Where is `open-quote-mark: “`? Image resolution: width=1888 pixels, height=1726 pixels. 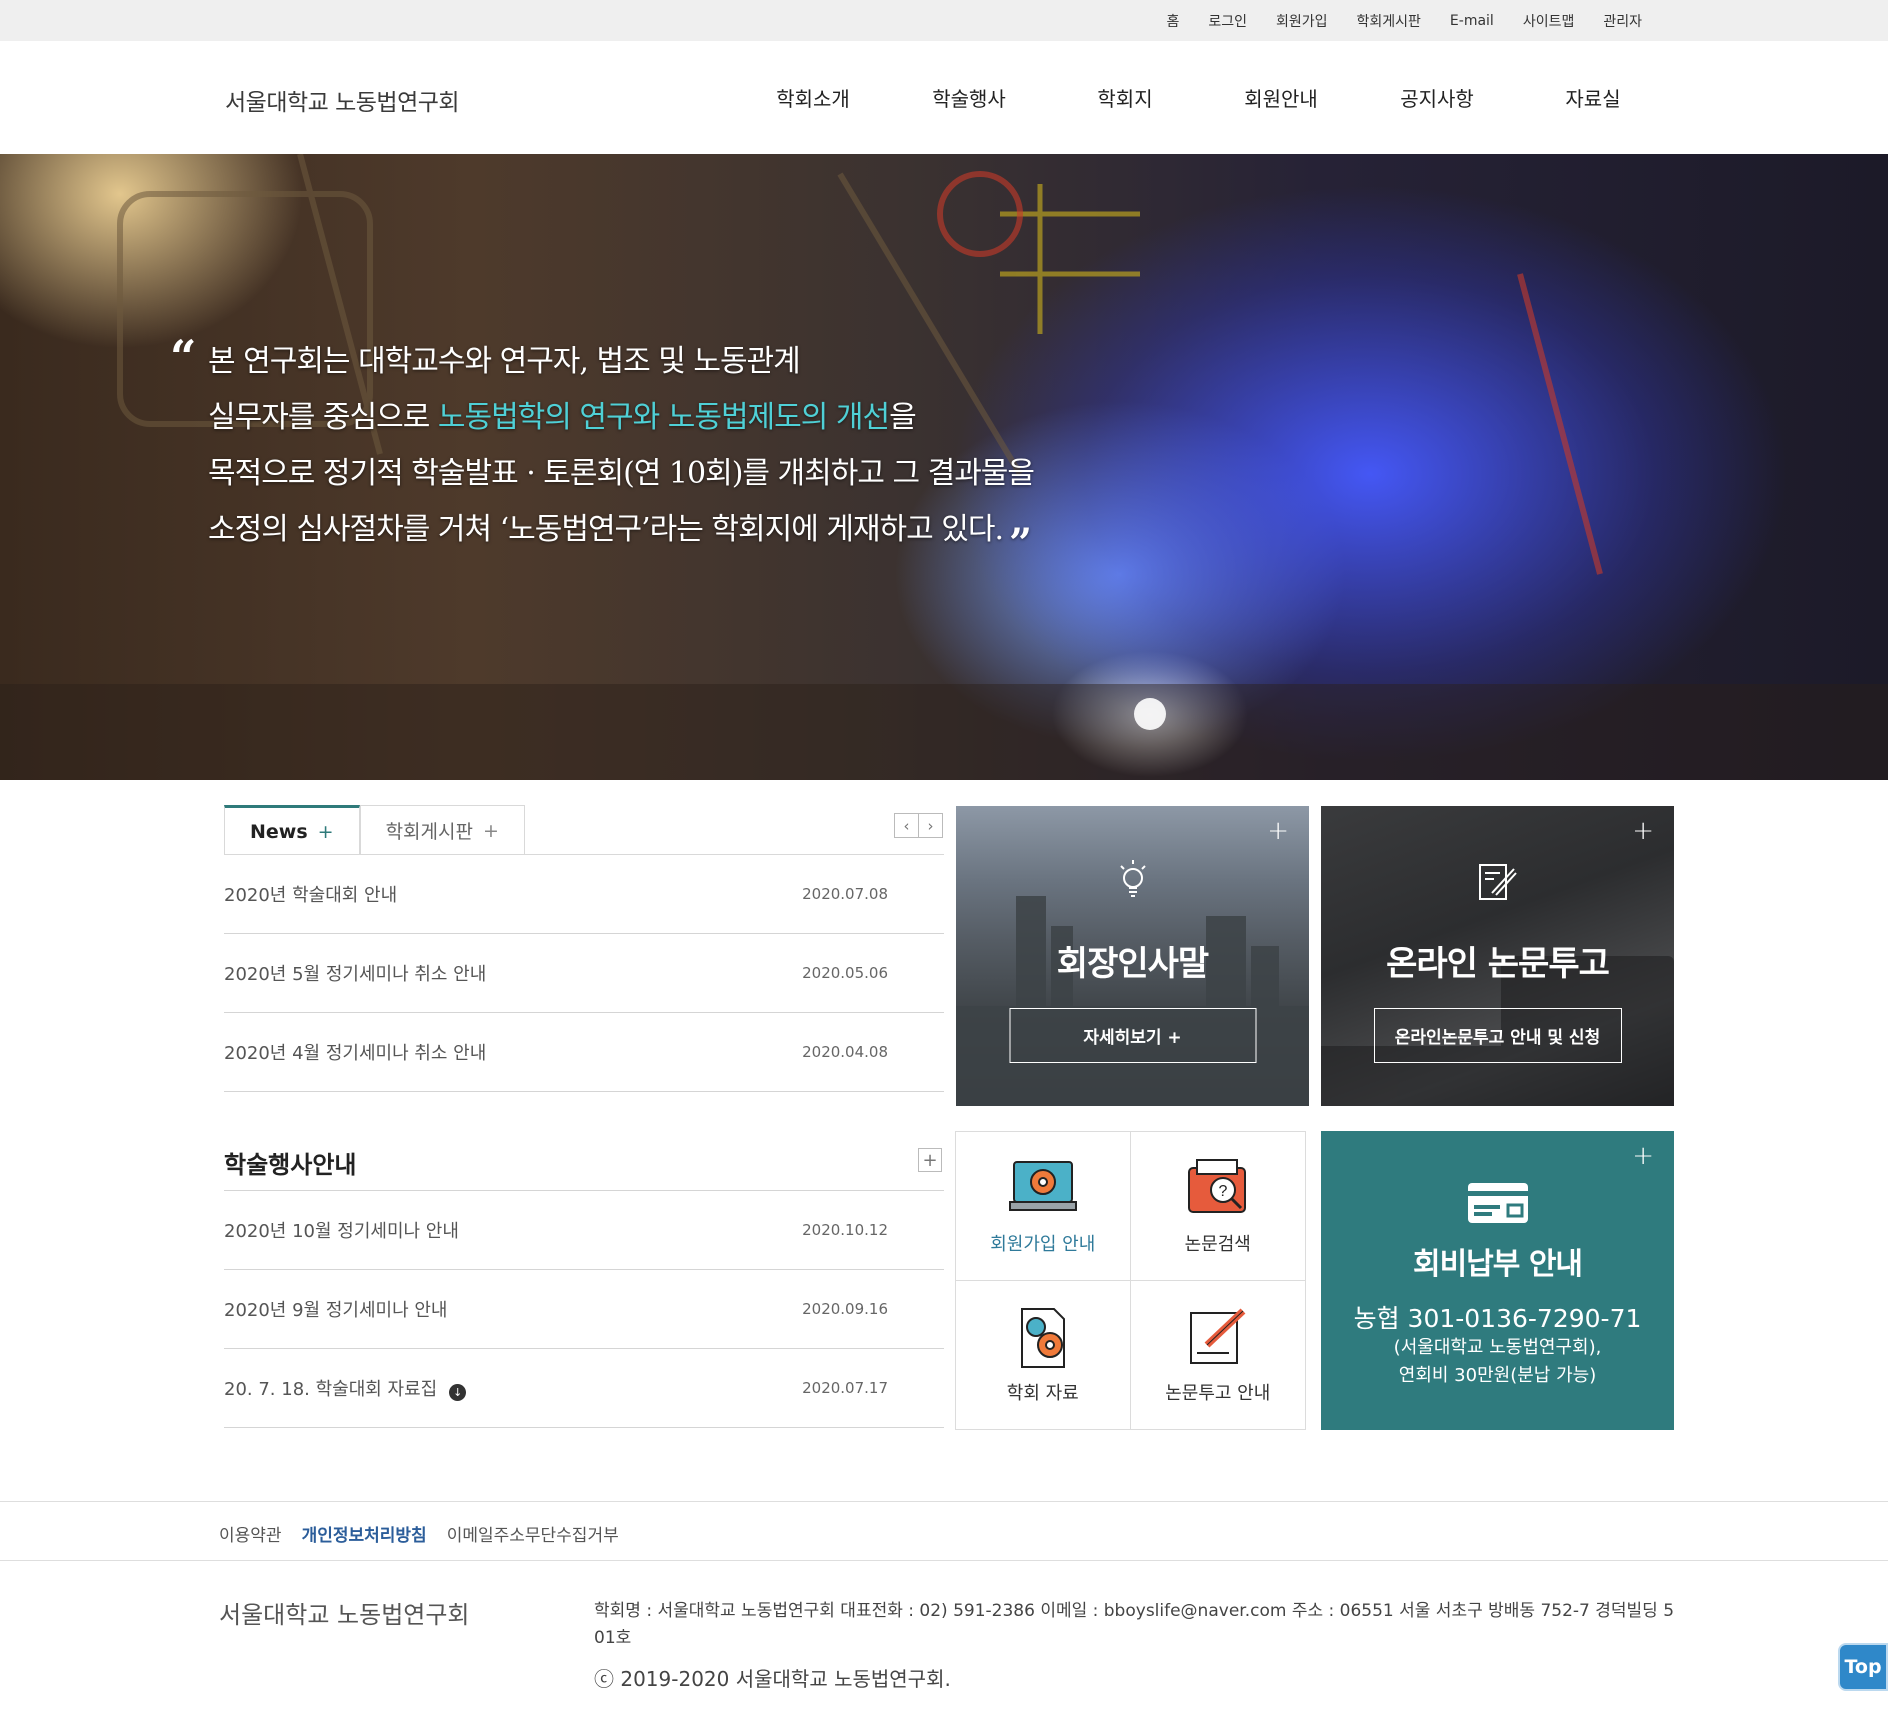
open-quote-mark: “ is located at coordinates (183, 357).